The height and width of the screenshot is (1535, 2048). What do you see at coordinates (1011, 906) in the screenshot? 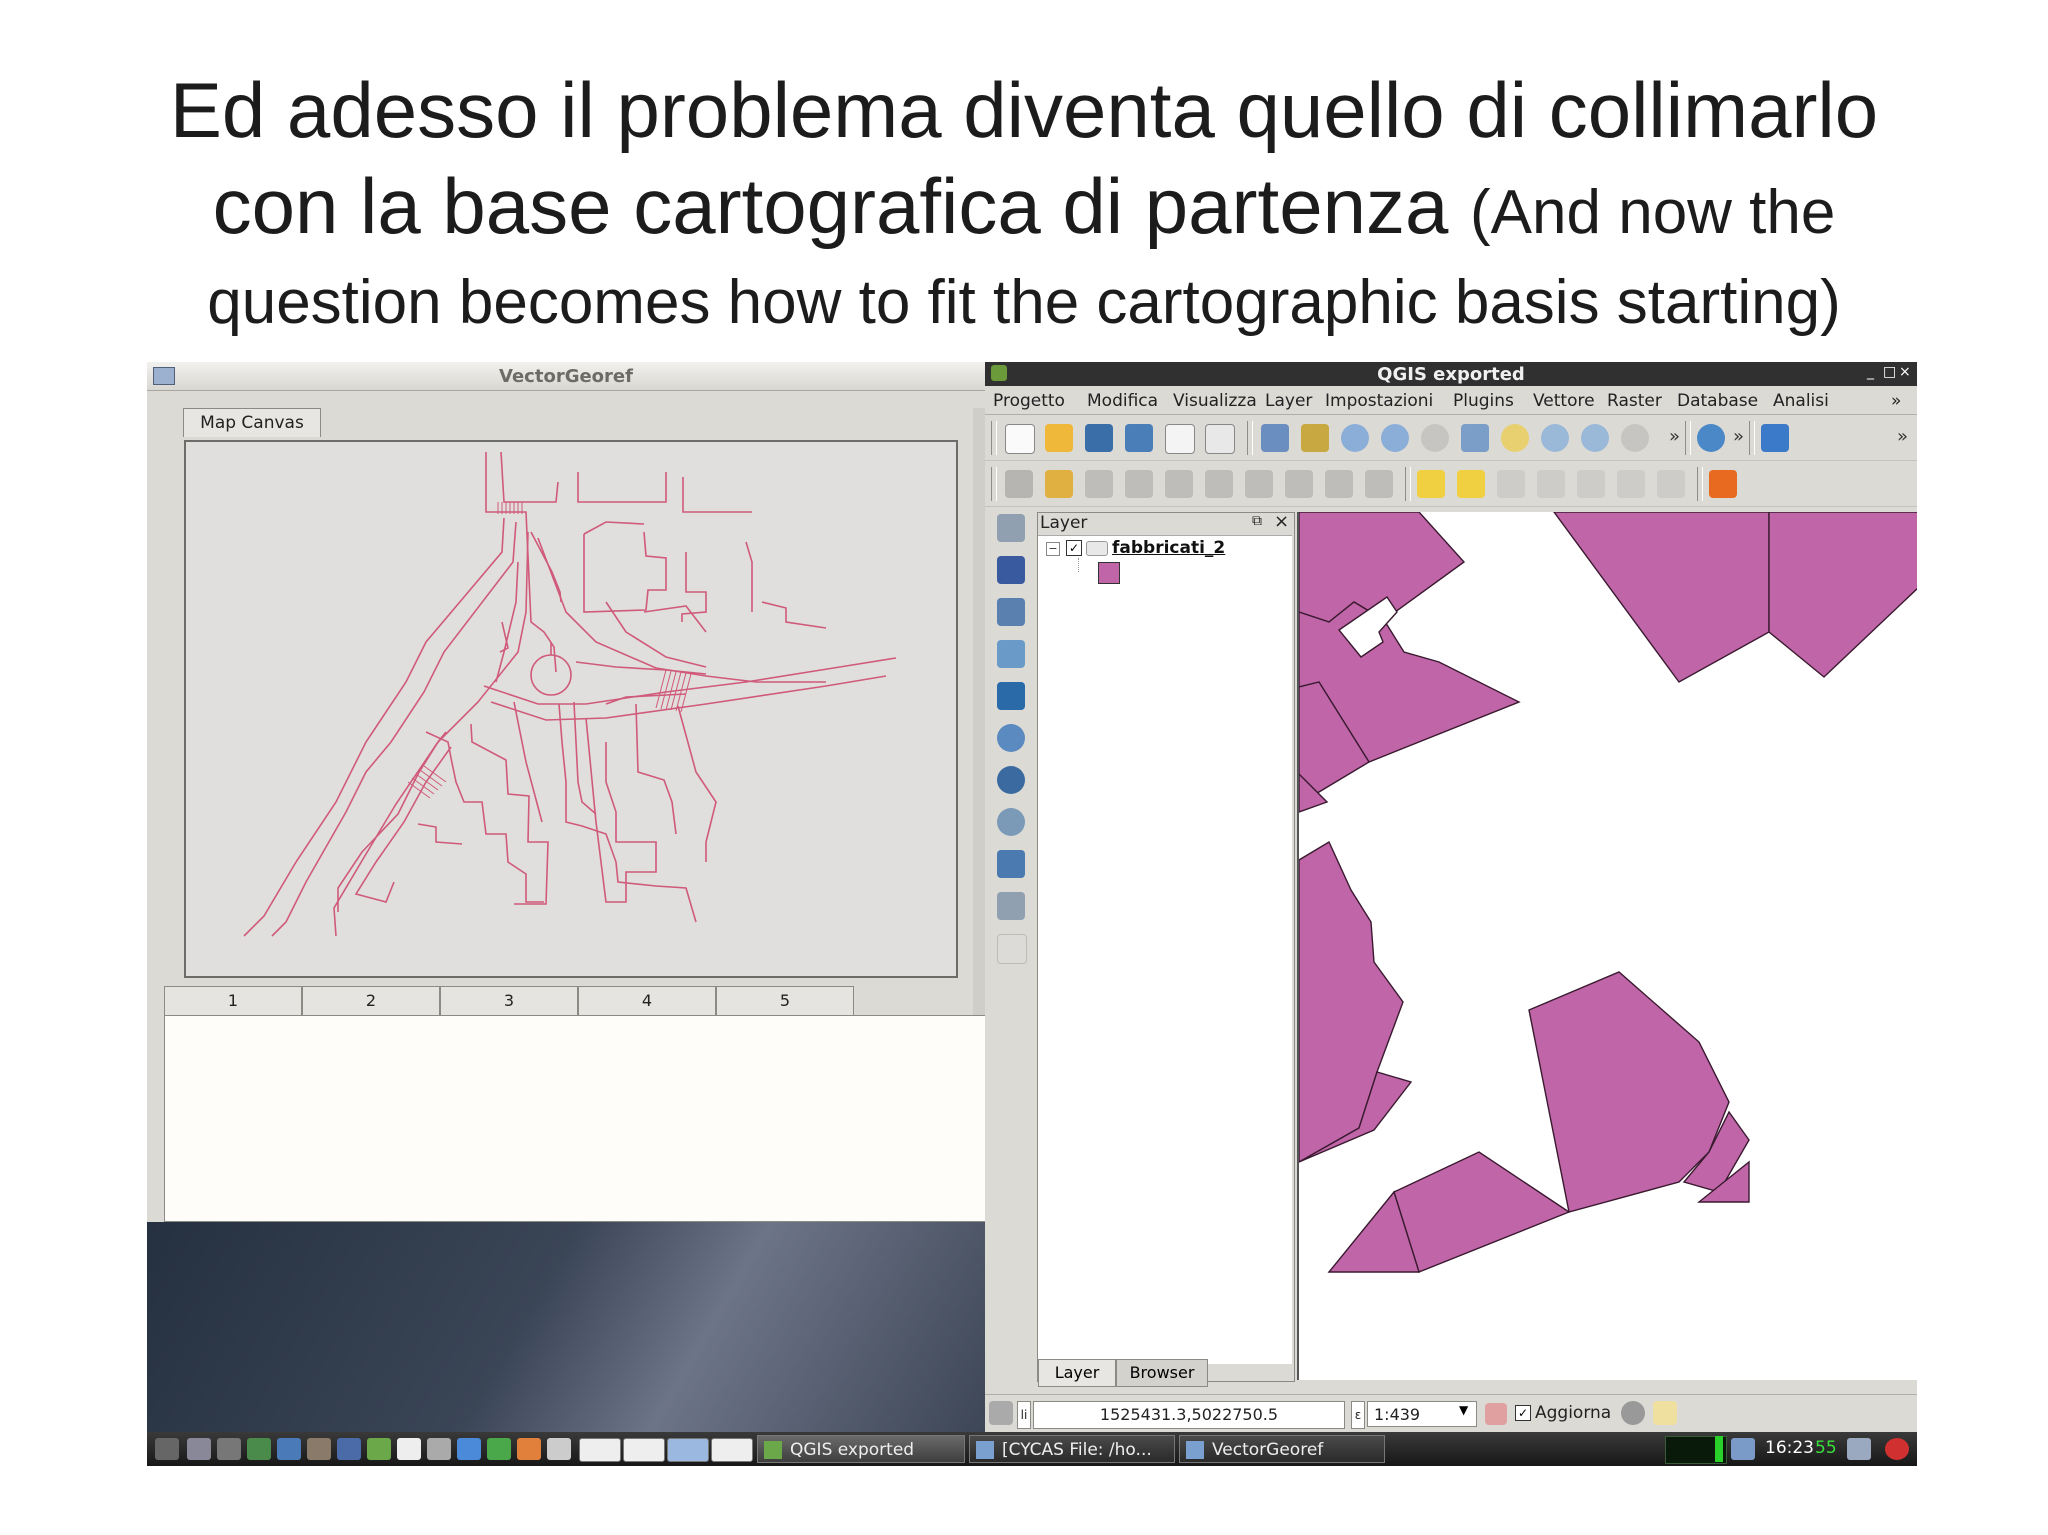
I see `new-shapefile-icon` at bounding box center [1011, 906].